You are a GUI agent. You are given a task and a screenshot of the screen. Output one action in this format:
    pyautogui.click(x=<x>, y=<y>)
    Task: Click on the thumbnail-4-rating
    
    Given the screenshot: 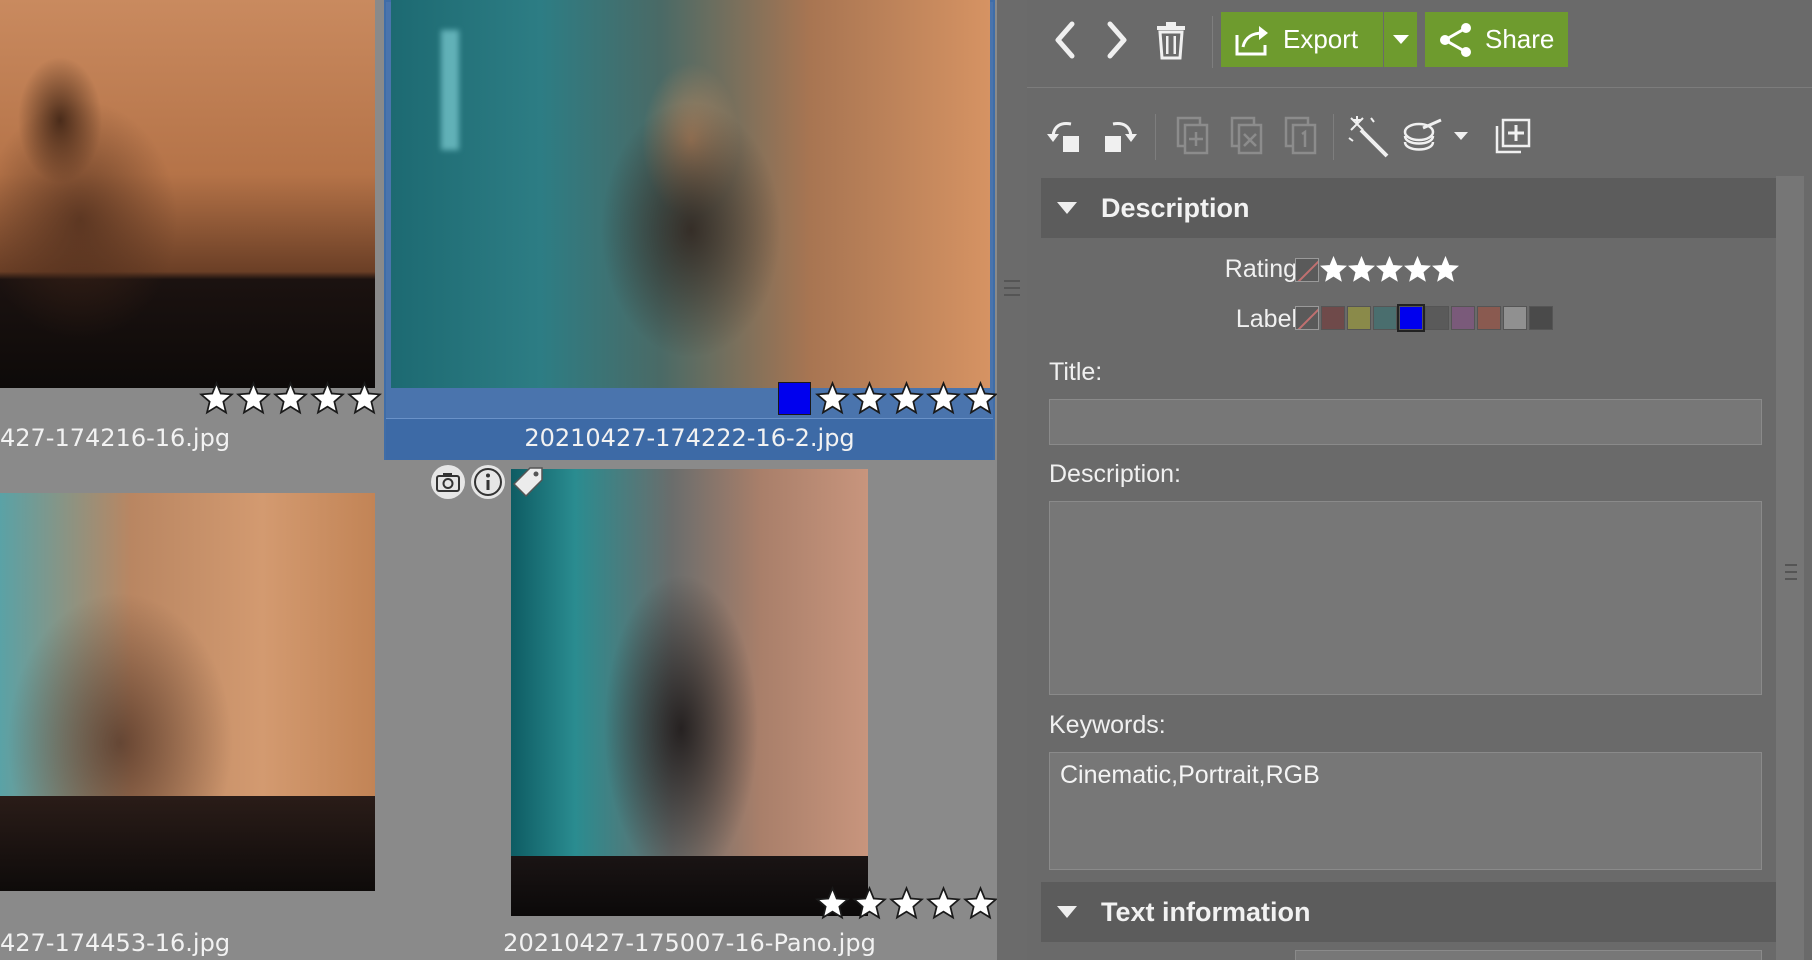 What is the action you would take?
    pyautogui.click(x=906, y=903)
    